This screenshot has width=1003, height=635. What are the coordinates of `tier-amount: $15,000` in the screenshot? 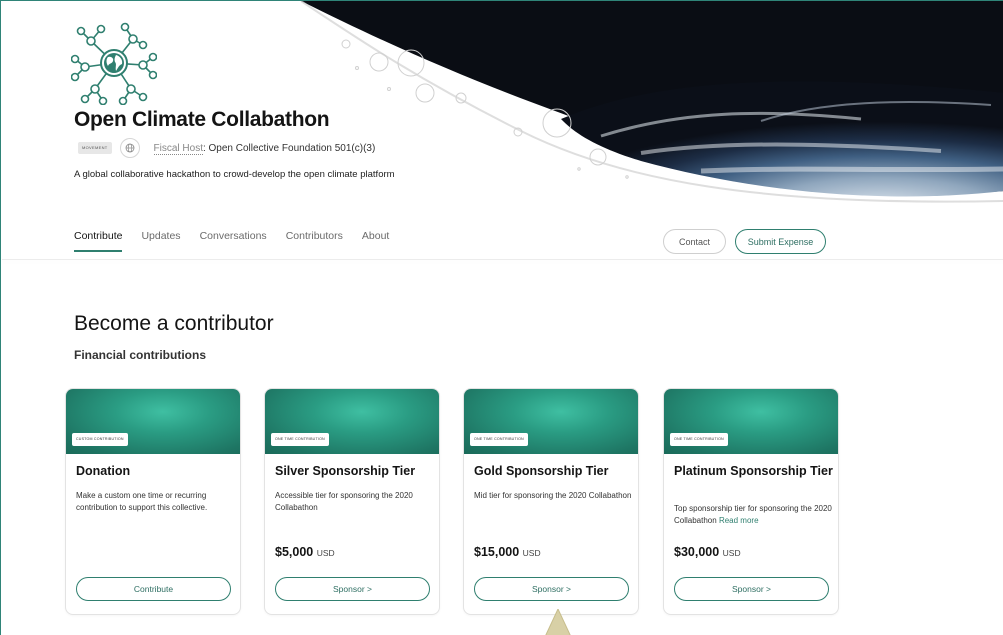 It's located at (497, 552).